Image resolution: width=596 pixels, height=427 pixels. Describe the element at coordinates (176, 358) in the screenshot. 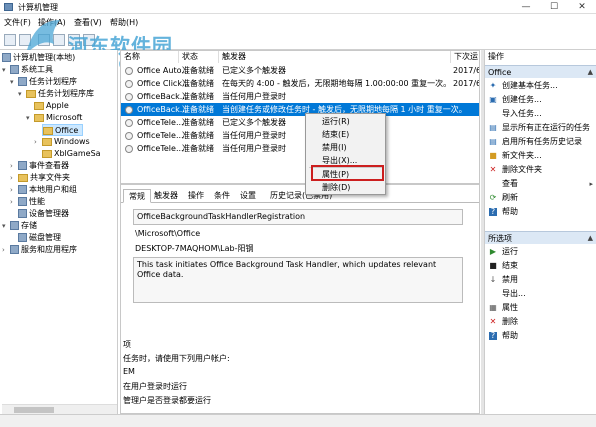

I see `run-as-label: 任务时，请使用下列用户帐户:` at that location.